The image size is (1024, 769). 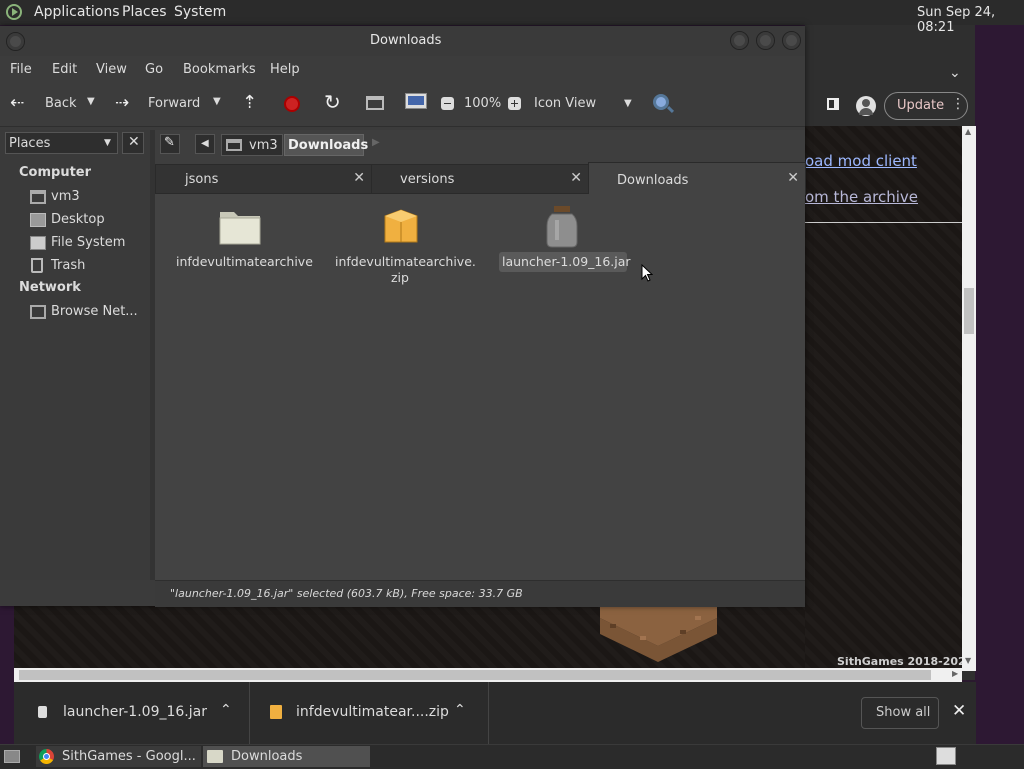 I want to click on vertical-scrollbar: ▲ ▼, so click(x=969, y=398).